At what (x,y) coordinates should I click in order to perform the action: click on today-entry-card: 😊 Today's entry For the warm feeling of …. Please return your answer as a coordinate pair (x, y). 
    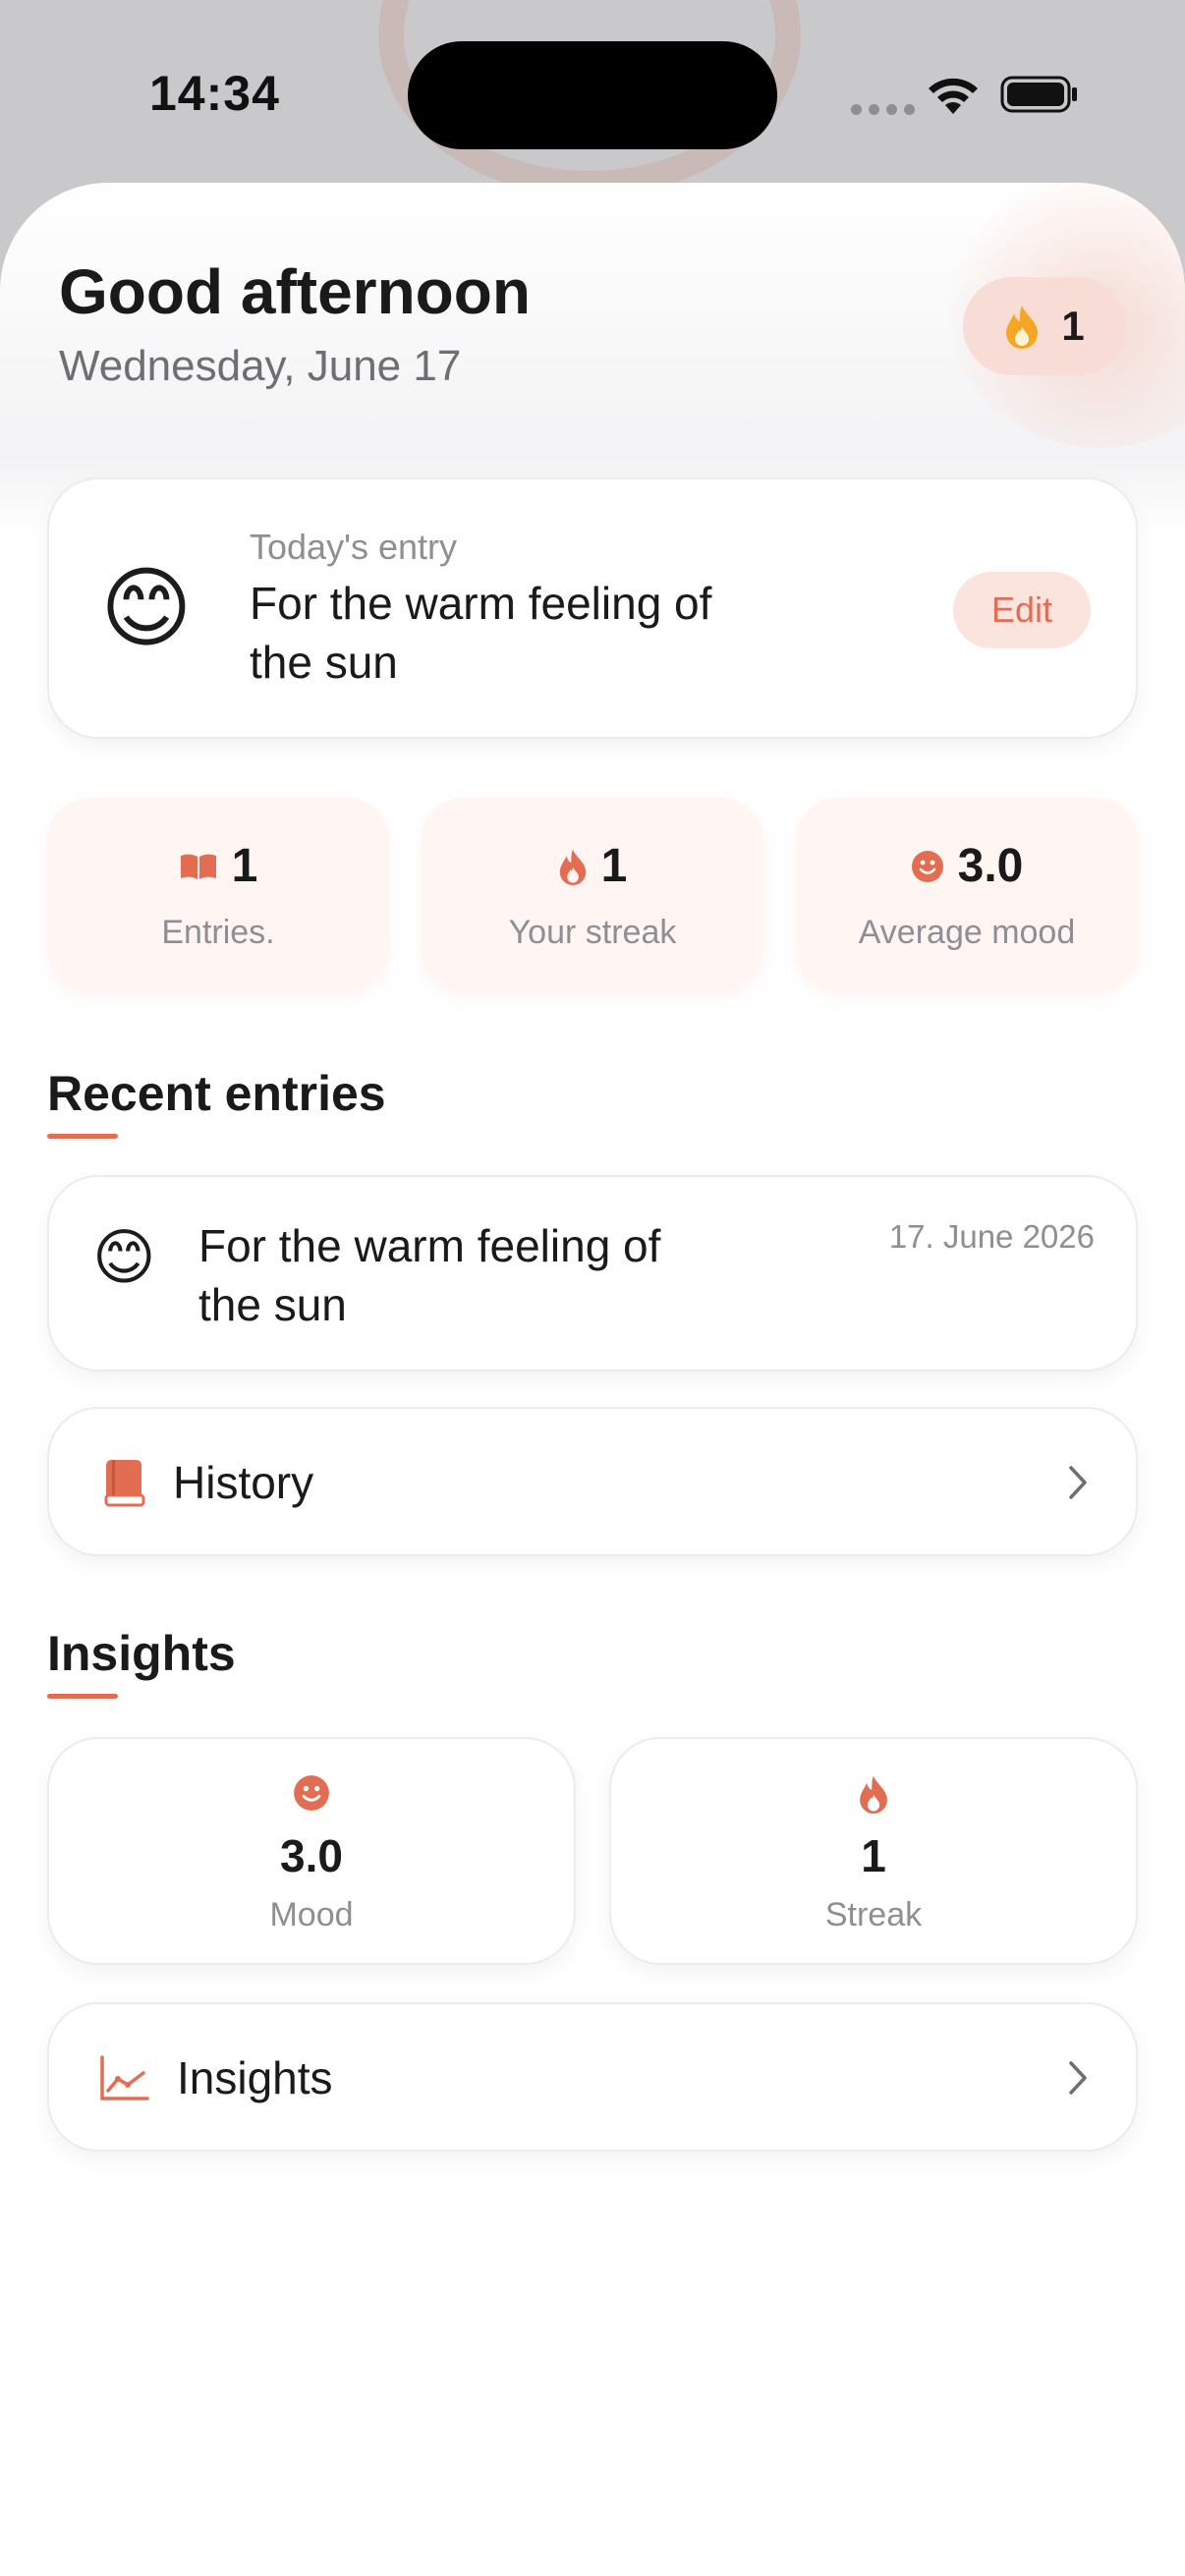
    Looking at the image, I should click on (592, 608).